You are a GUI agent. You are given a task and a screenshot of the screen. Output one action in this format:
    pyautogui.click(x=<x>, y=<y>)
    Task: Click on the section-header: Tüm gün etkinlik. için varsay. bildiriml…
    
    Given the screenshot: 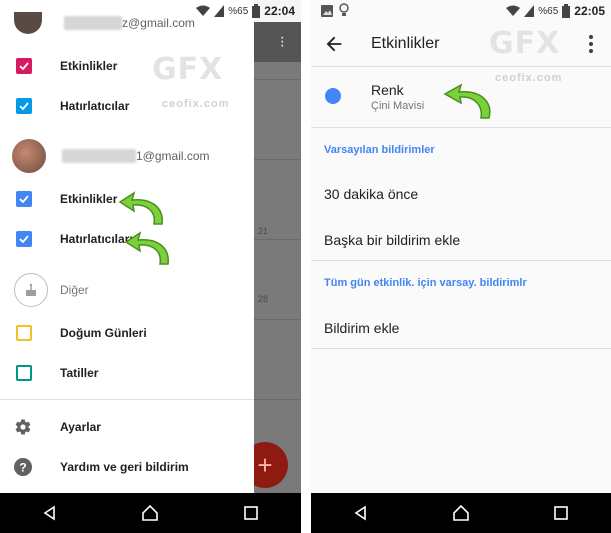 What is the action you would take?
    pyautogui.click(x=425, y=283)
    